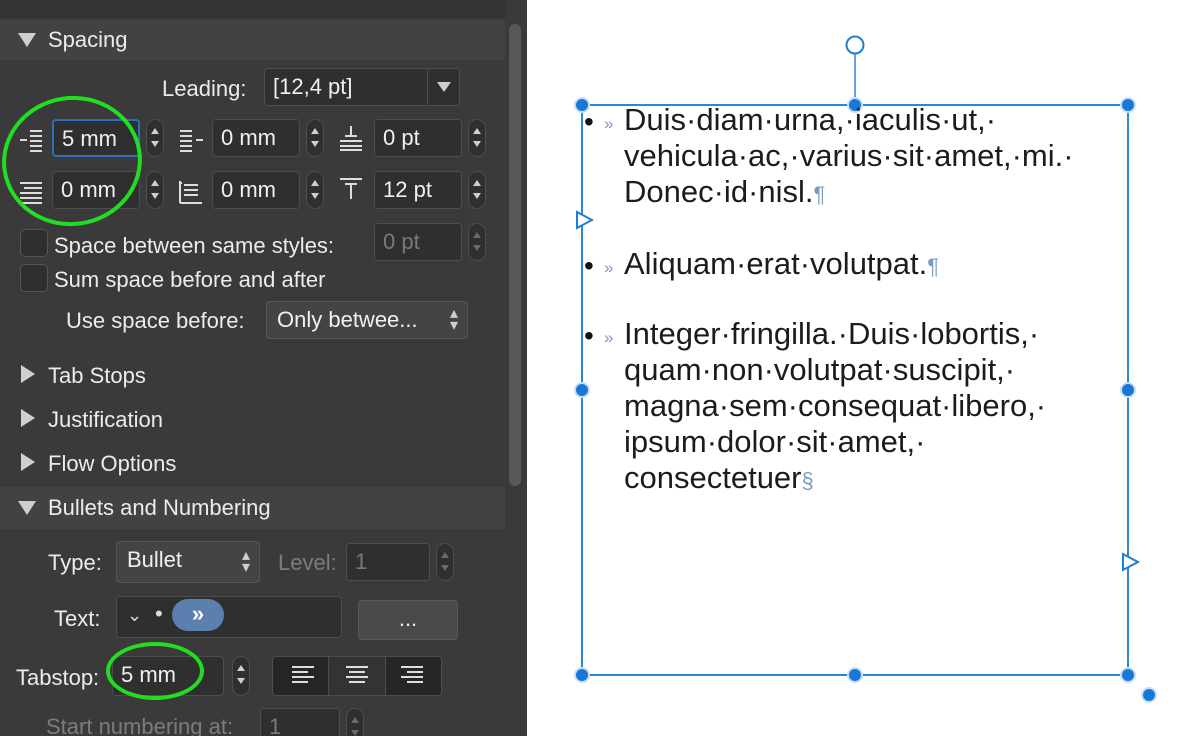 The image size is (1178, 736). I want to click on paragraph-line: Duis·diam·urna,·iaculis·ut,·, so click(810, 120).